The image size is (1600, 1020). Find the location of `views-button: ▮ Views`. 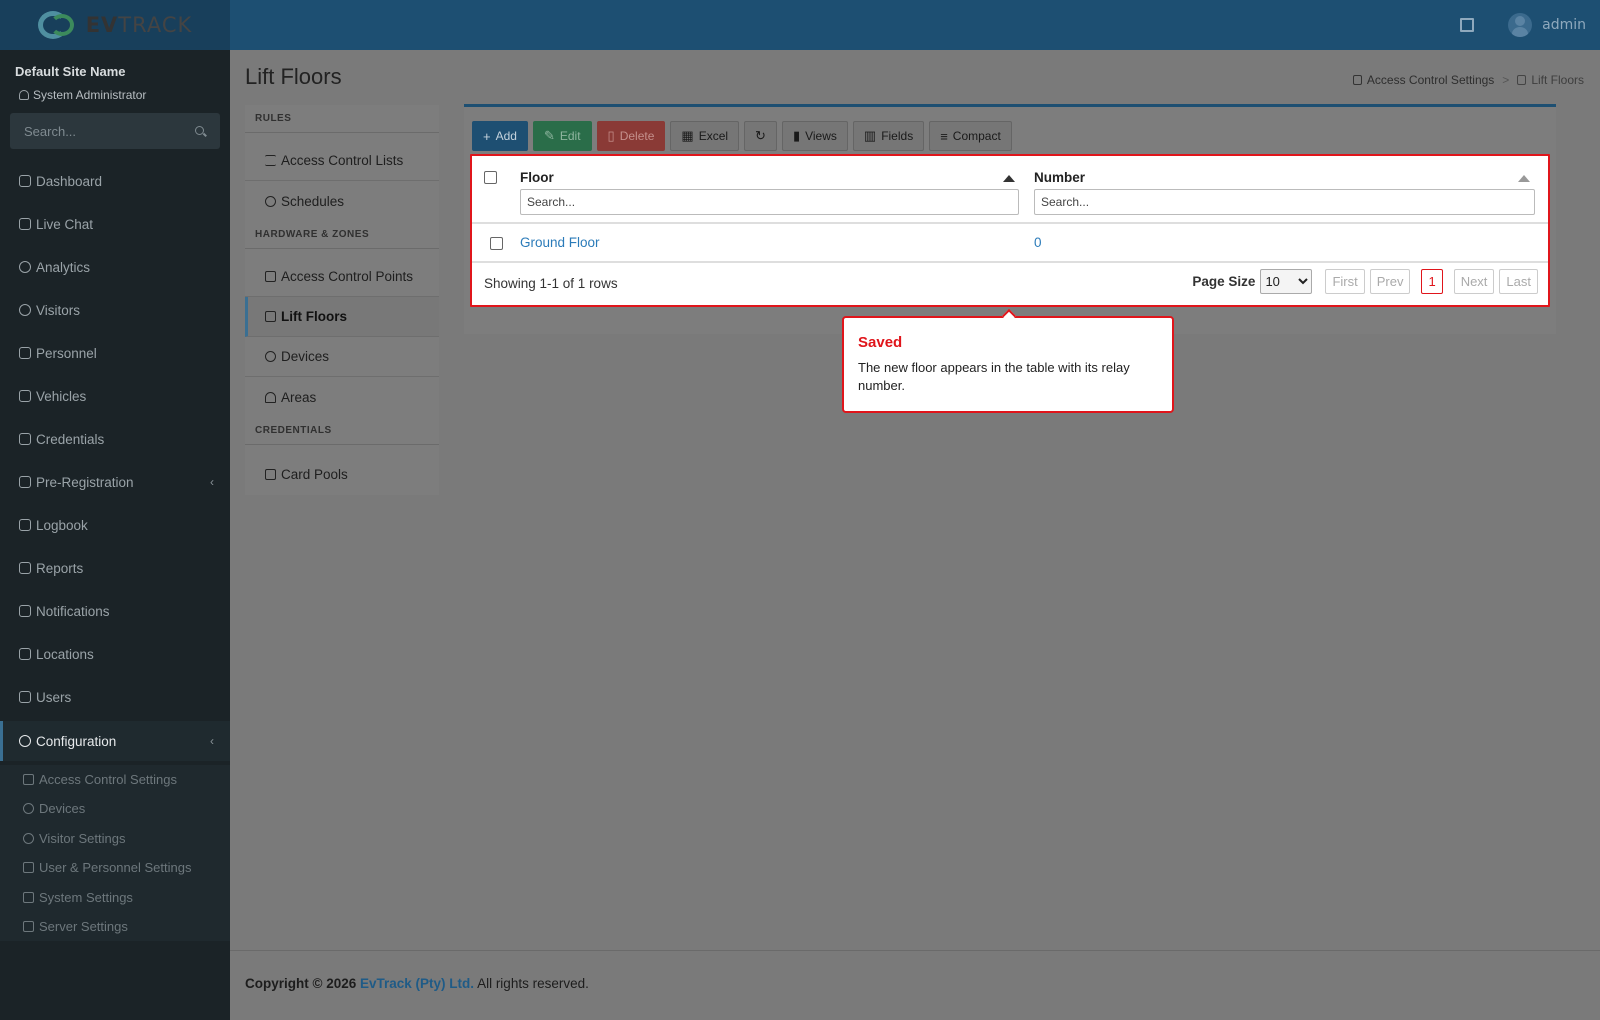

views-button: ▮ Views is located at coordinates (814, 136).